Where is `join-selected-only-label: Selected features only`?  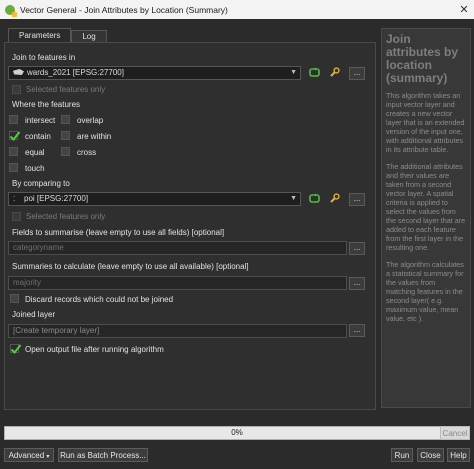
join-selected-only-label: Selected features only is located at coordinates (66, 89).